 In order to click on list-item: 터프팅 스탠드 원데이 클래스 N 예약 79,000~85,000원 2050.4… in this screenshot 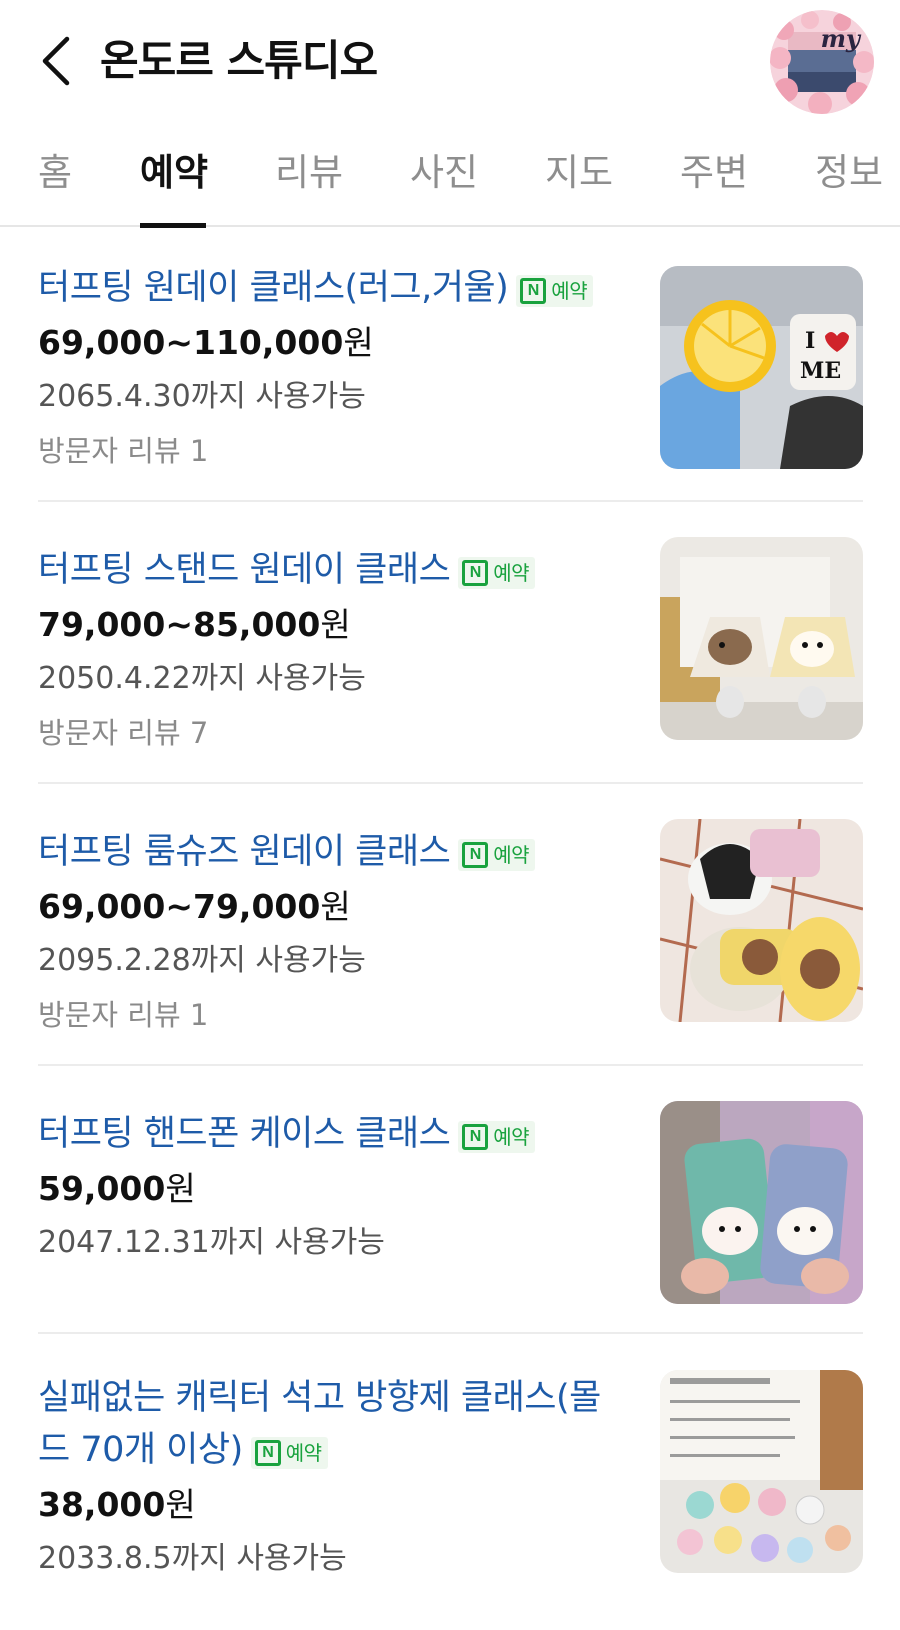, I will do `click(450, 646)`.